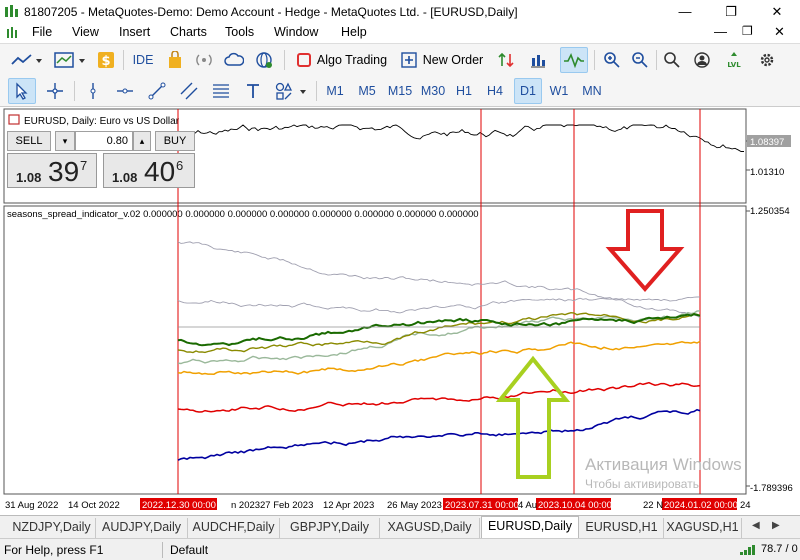 The width and height of the screenshot is (800, 560). Describe the element at coordinates (125, 177) in the screenshot. I see `ask-price-small: 1.08` at that location.